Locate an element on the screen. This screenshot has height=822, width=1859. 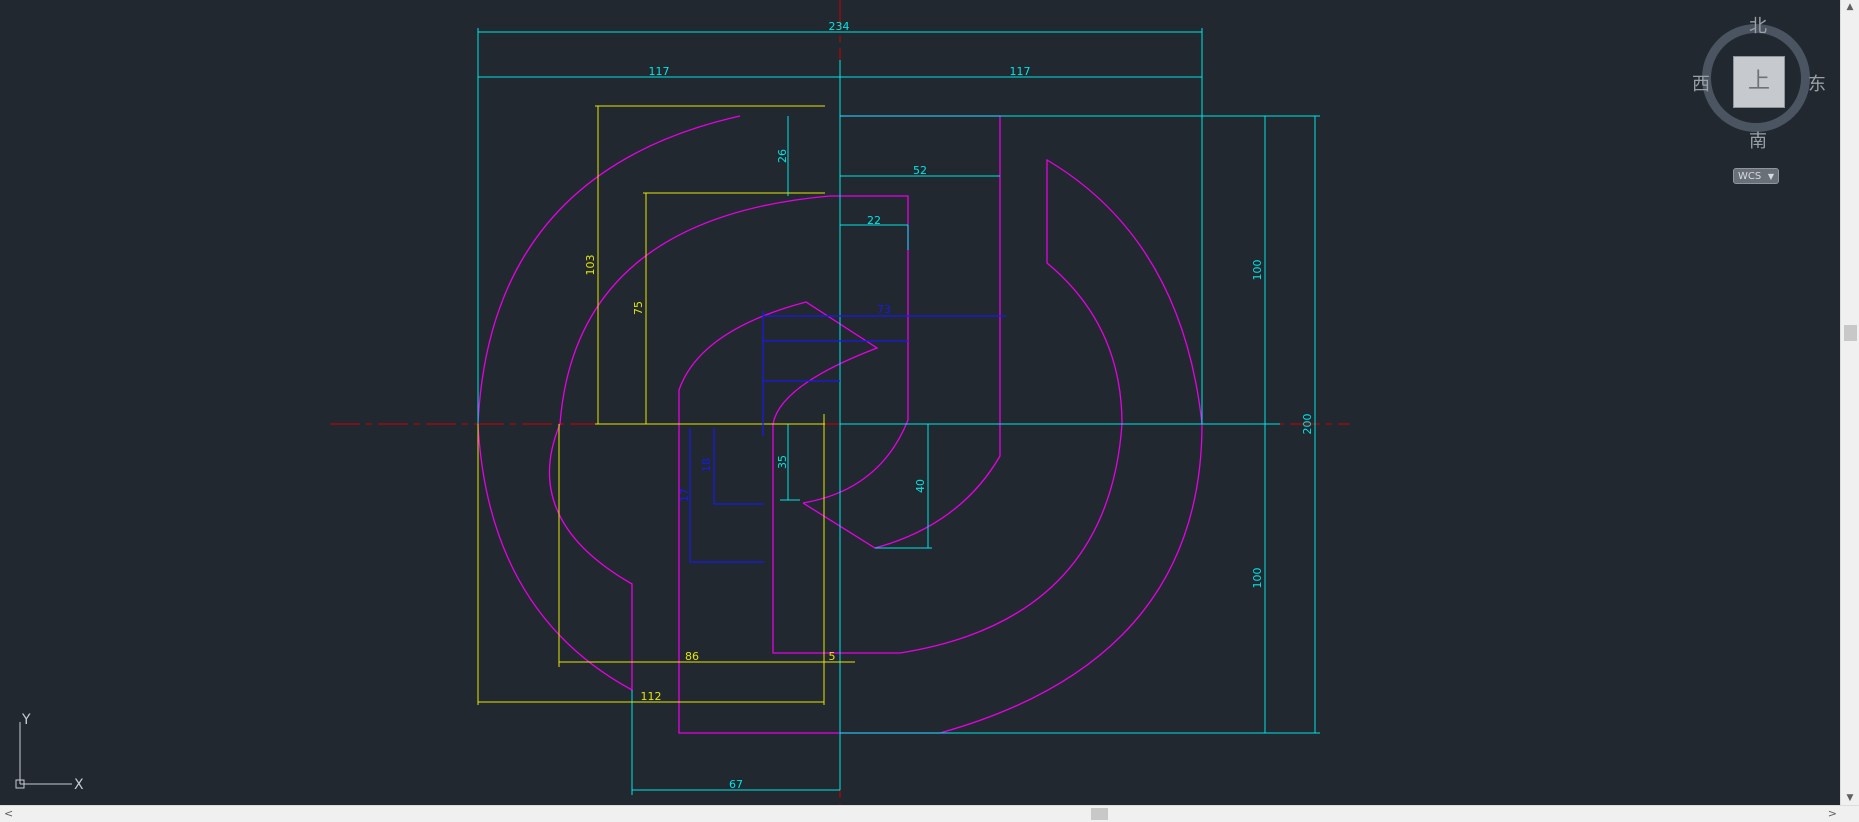
chevron-down-icon: ▼ is located at coordinates (1770, 176).